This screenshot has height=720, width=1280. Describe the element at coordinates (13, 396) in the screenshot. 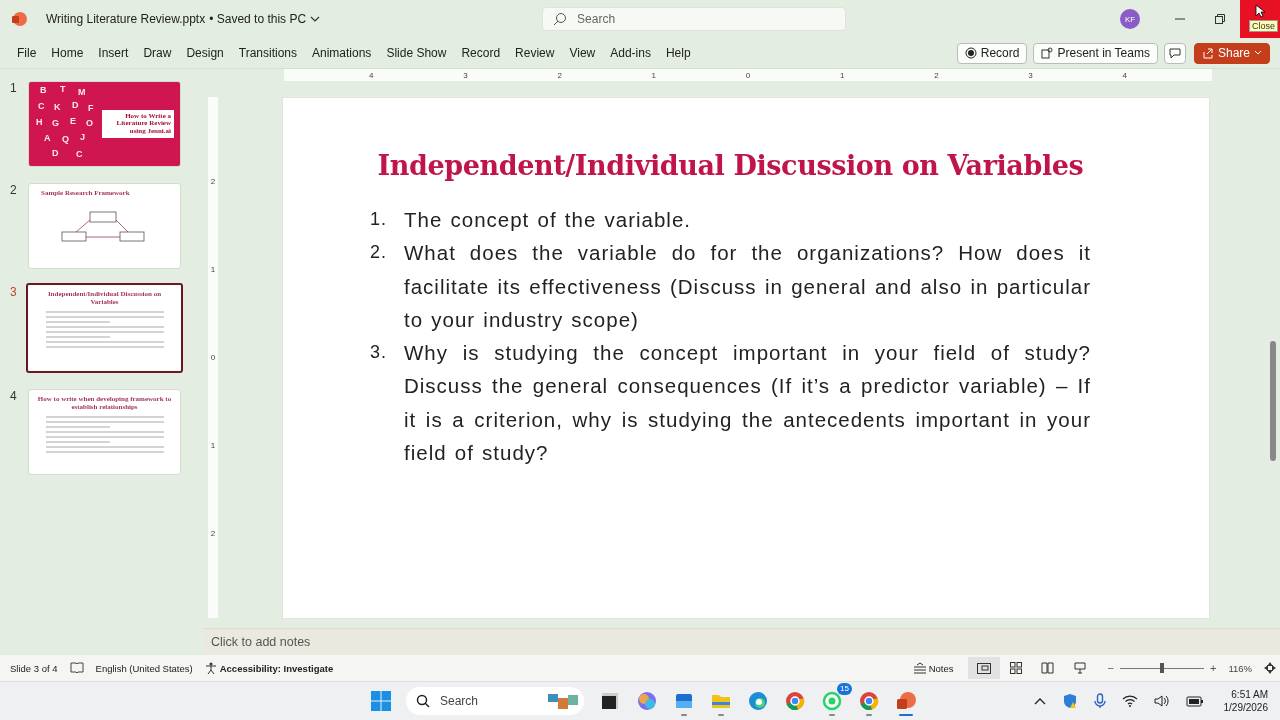

I see `slide-number: 4` at that location.